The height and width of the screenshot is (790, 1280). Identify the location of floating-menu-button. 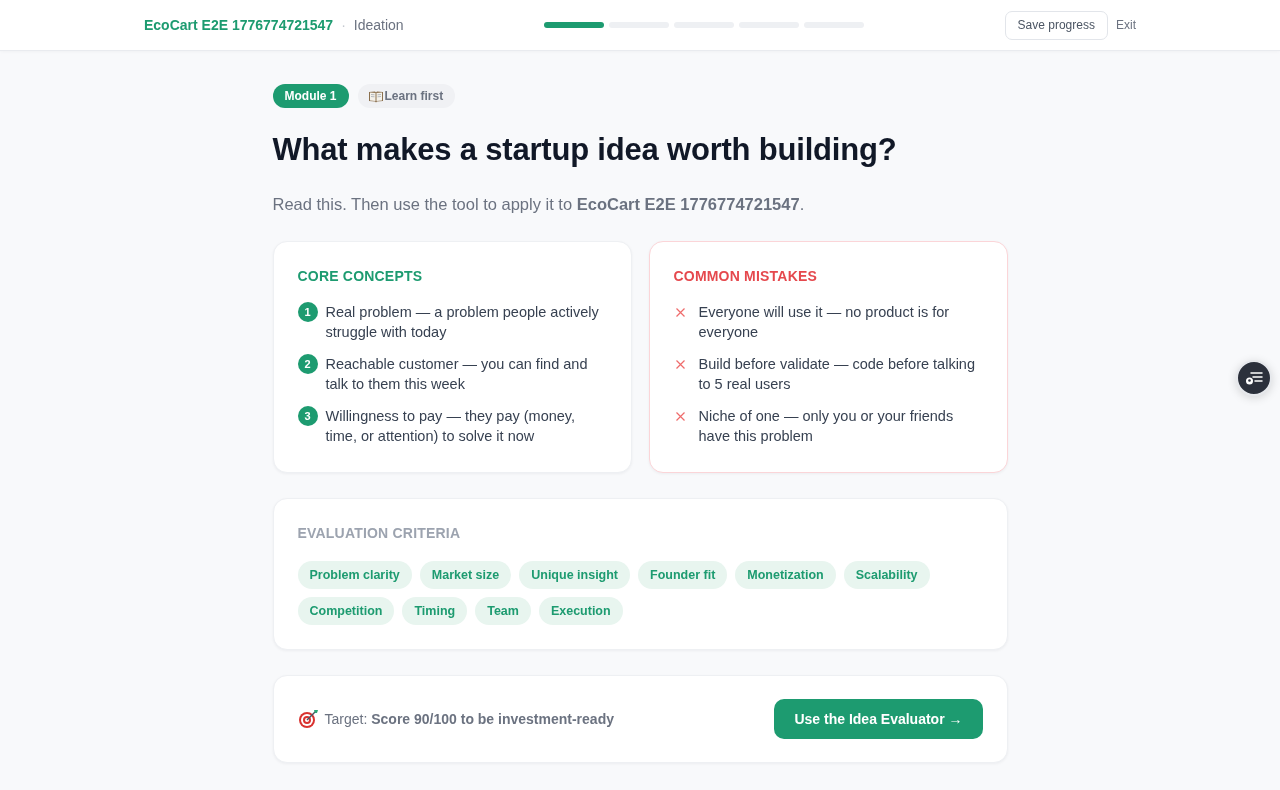
(1254, 378).